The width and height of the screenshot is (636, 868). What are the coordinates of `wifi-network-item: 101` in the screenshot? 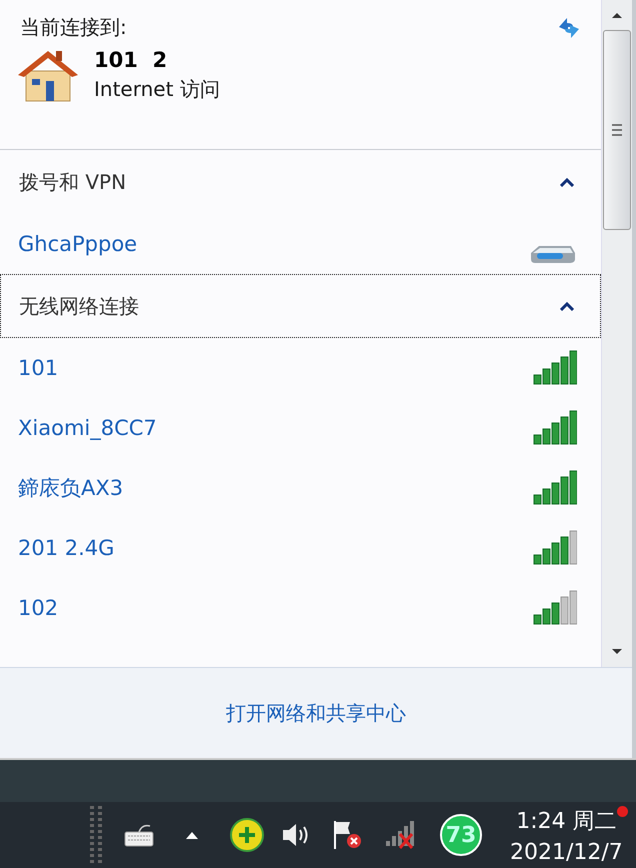 It's located at (300, 368).